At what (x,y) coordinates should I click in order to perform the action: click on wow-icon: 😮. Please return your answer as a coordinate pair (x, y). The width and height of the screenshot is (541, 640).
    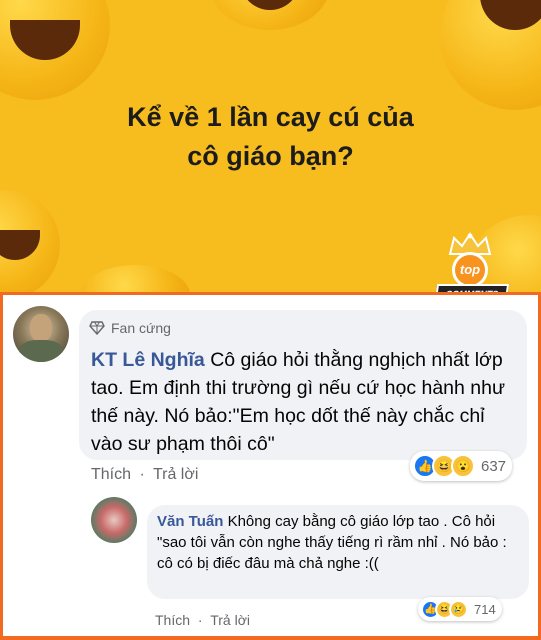
    Looking at the image, I should click on (463, 466).